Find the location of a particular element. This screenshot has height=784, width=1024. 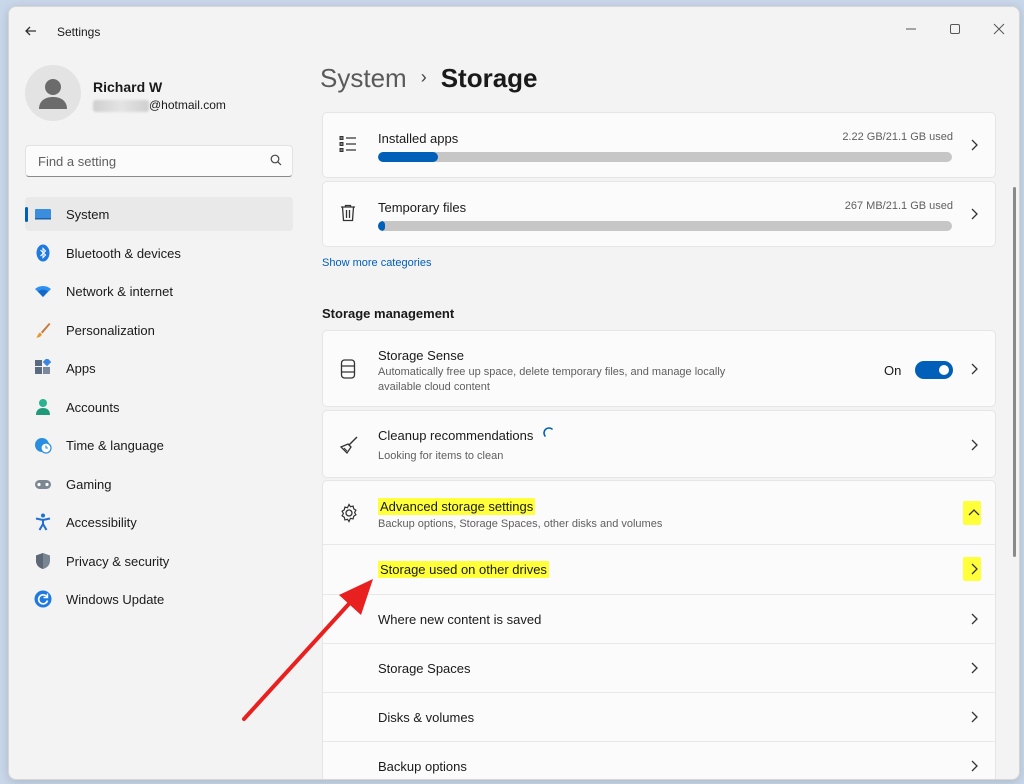

gear-icon is located at coordinates (349, 513).